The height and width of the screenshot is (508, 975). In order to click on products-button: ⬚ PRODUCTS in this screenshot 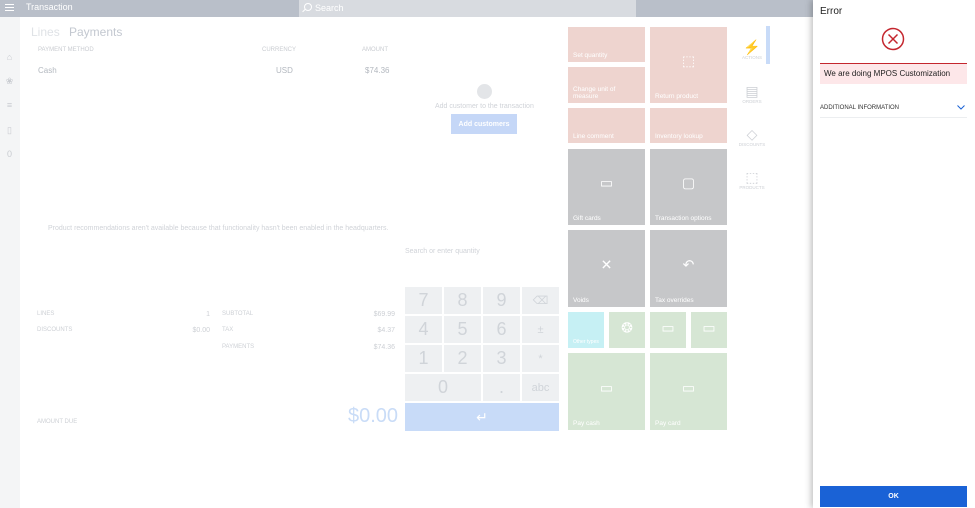, I will do `click(752, 179)`.